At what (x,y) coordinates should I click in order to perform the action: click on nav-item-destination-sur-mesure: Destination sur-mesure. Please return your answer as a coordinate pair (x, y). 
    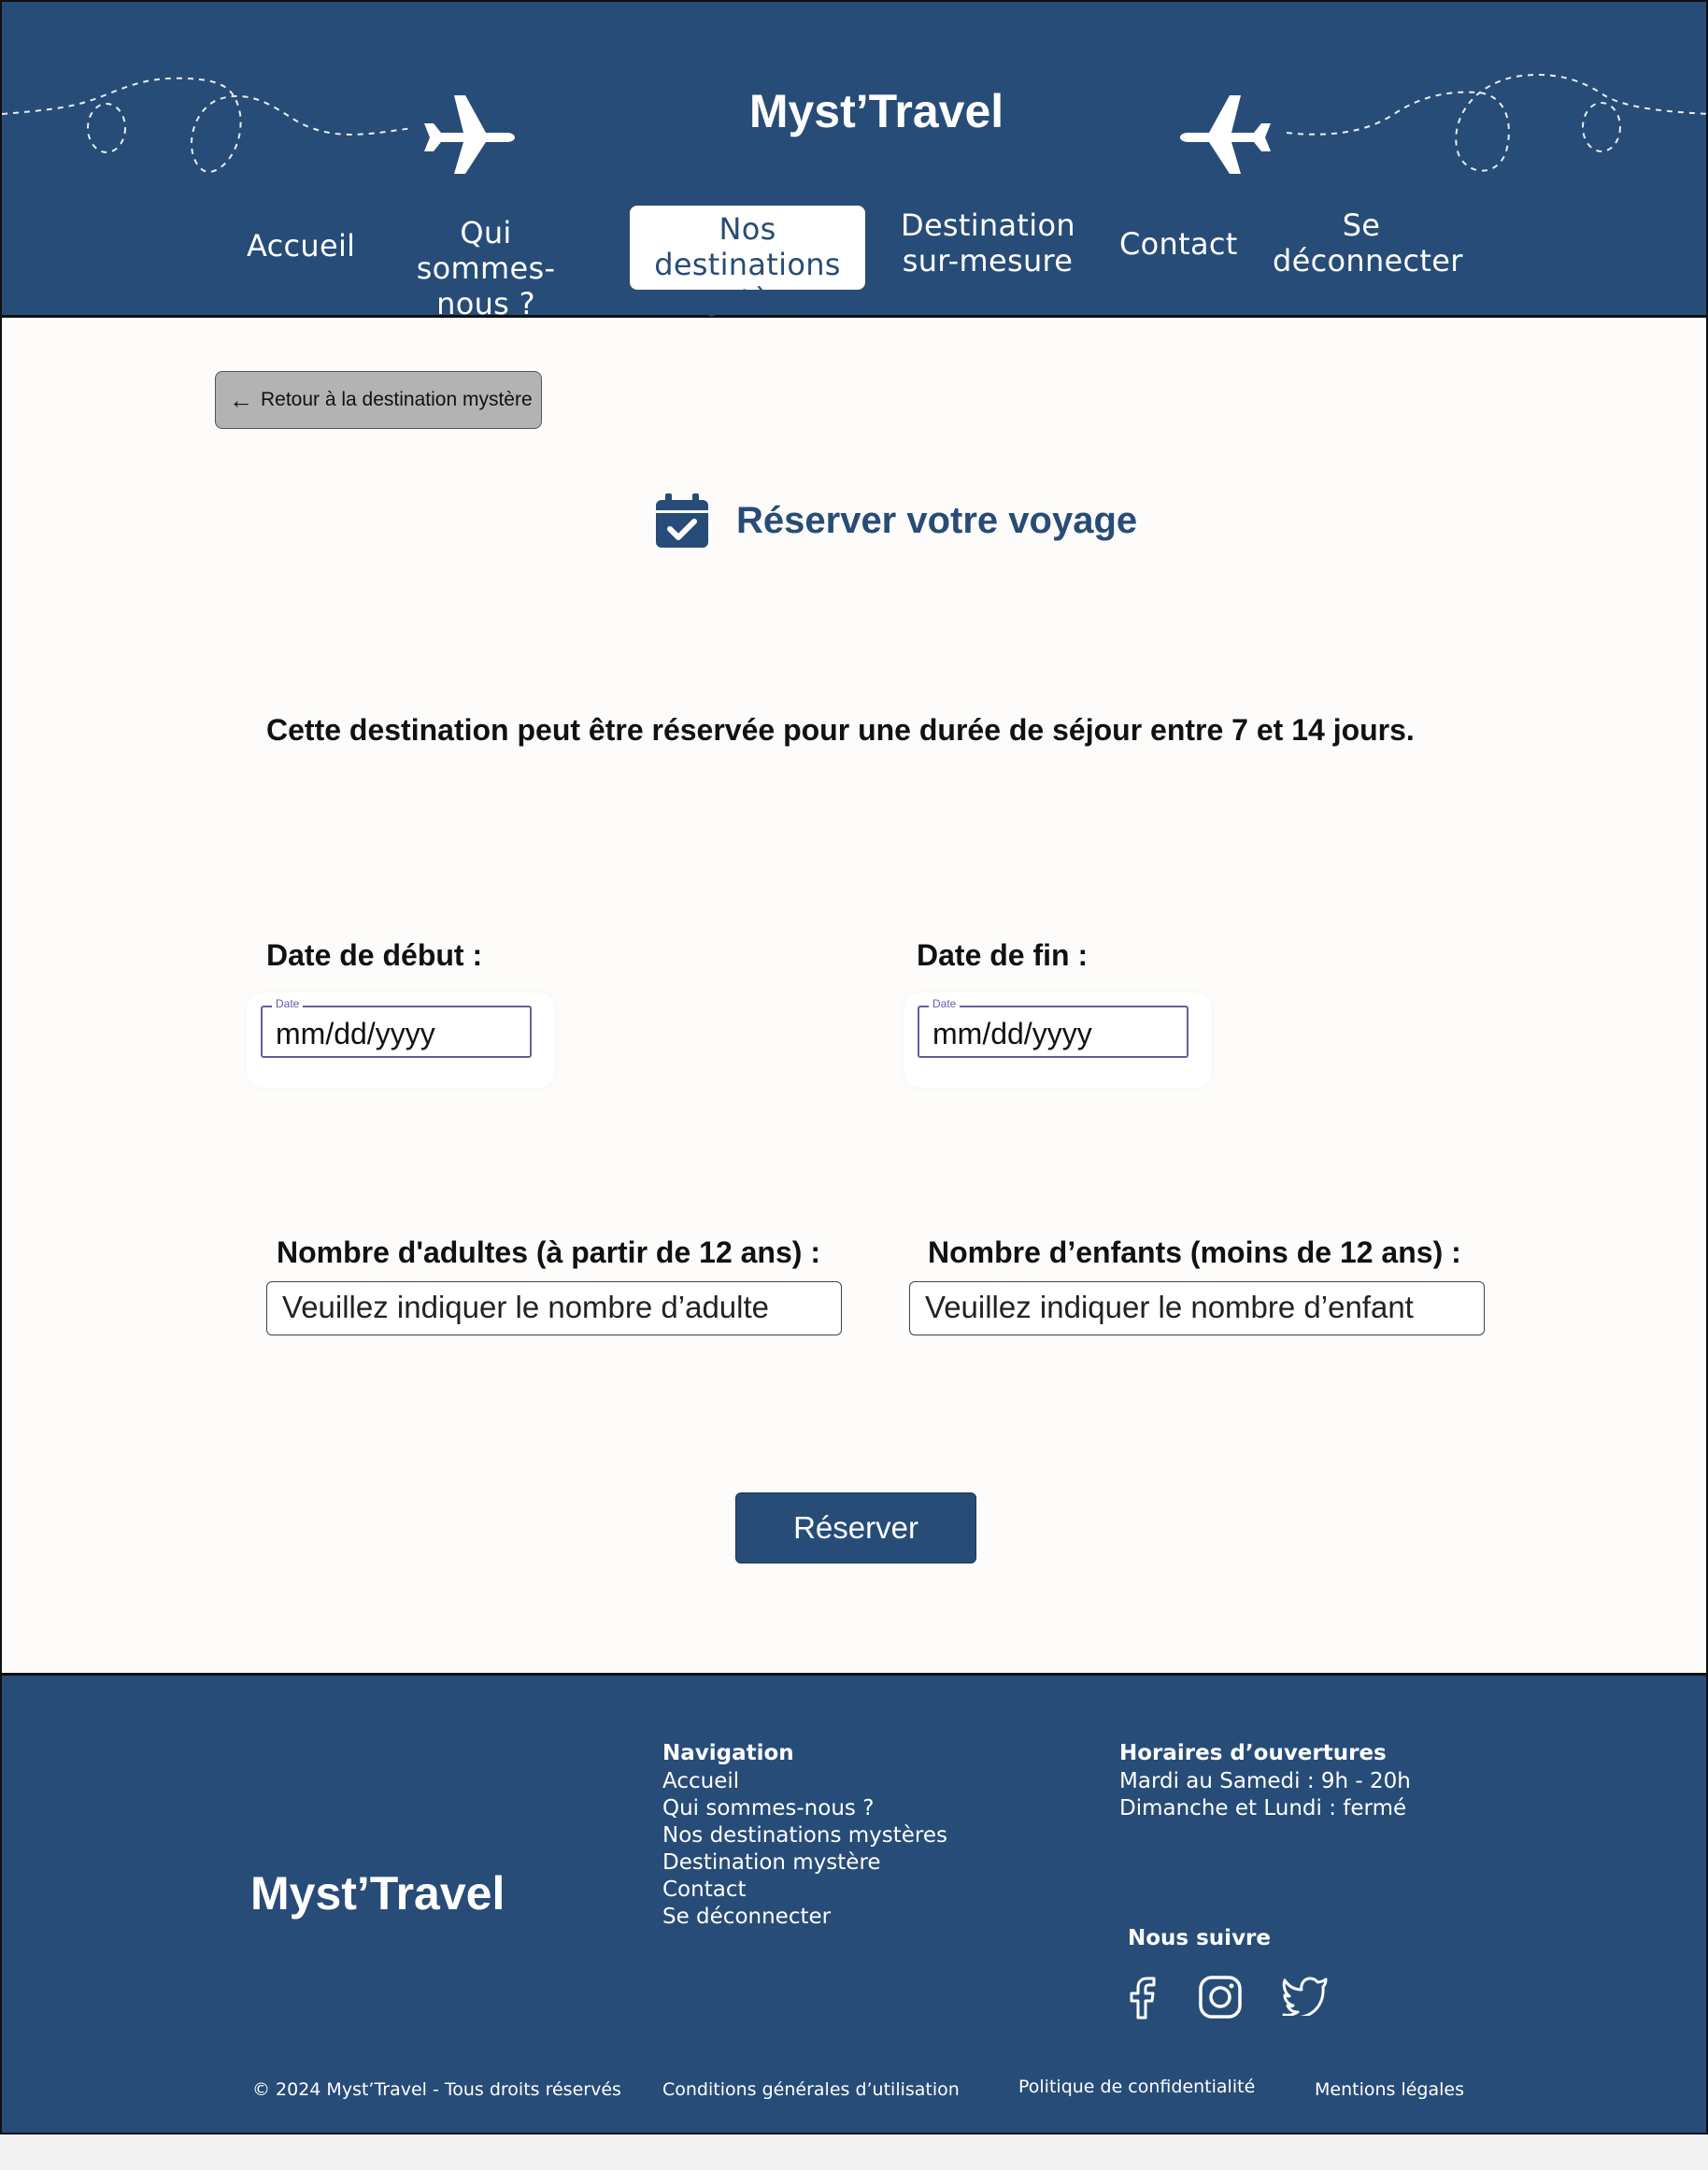
    Looking at the image, I should click on (988, 243).